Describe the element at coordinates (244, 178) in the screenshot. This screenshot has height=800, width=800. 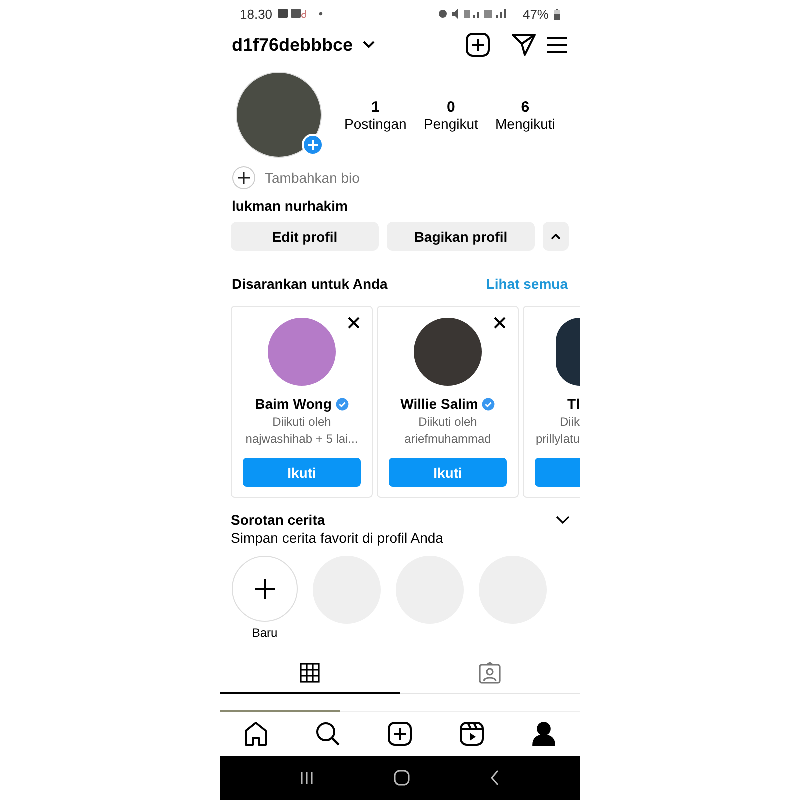
I see `add-circle-icon` at that location.